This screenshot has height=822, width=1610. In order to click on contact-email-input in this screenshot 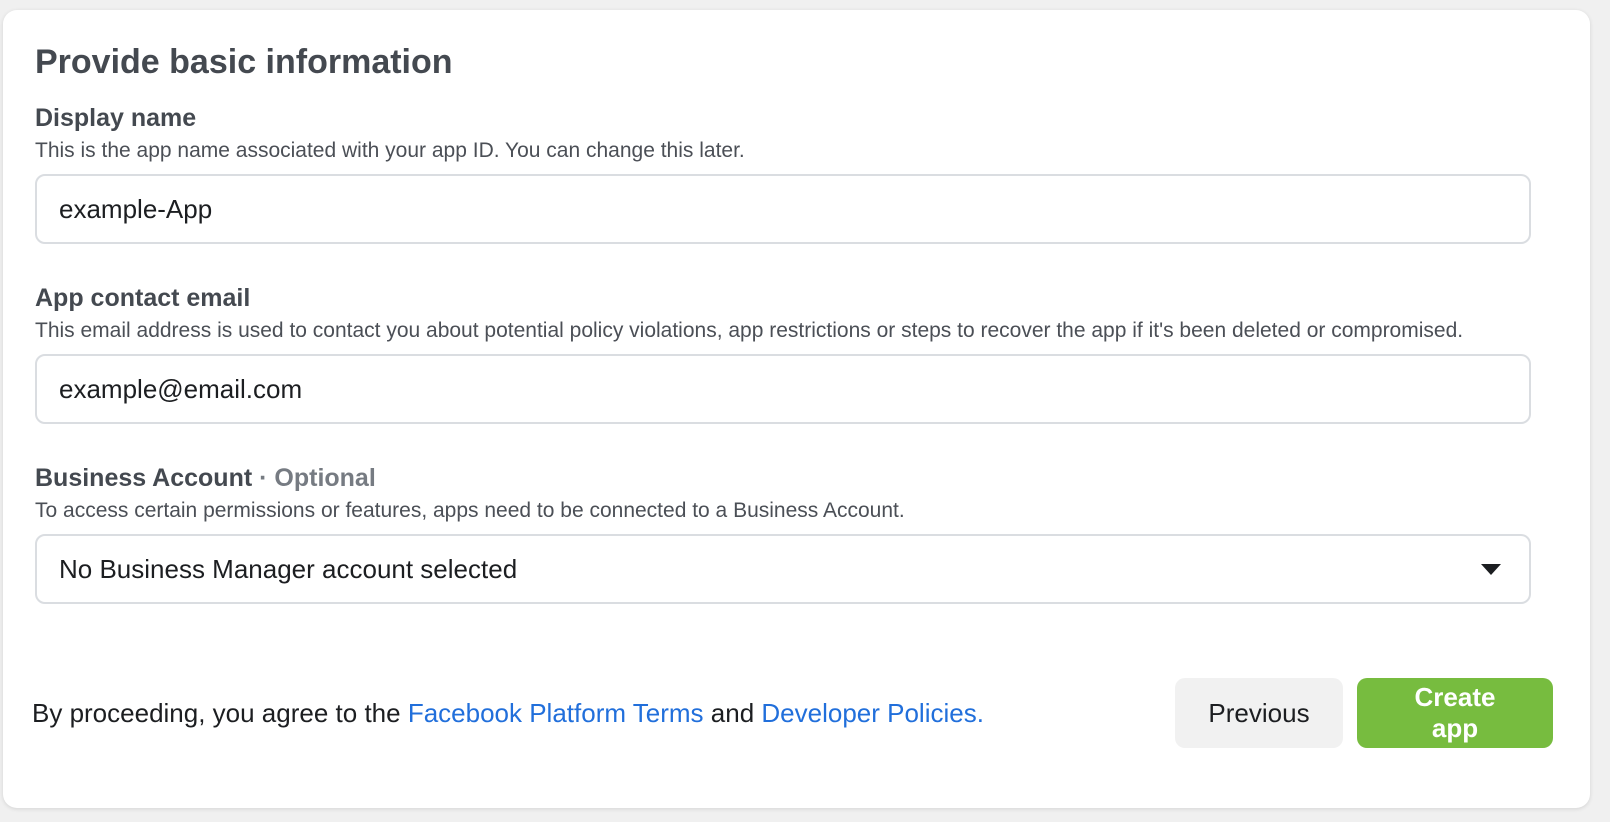, I will do `click(783, 389)`.